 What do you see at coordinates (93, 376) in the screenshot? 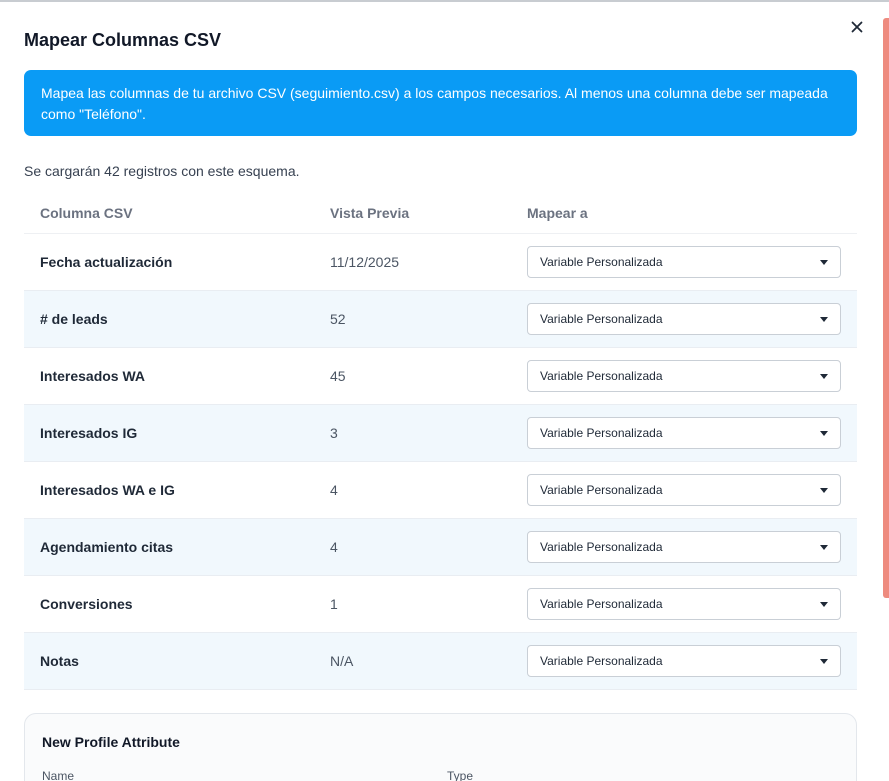
I see `csv-column-name: Interesados WA` at bounding box center [93, 376].